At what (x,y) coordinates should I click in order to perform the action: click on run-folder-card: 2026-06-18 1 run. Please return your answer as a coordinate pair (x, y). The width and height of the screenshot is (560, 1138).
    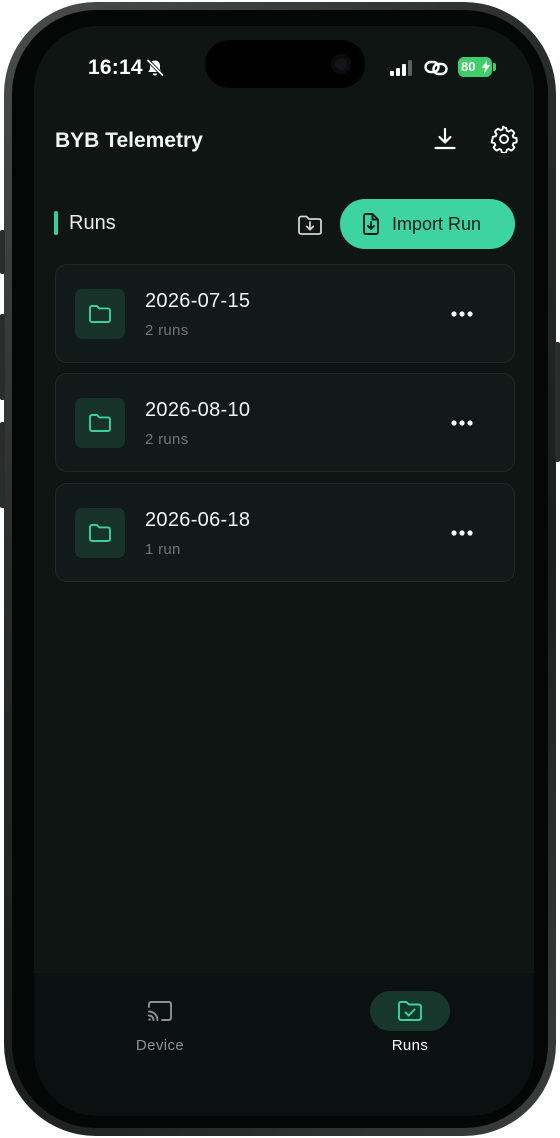
    Looking at the image, I should click on (285, 532).